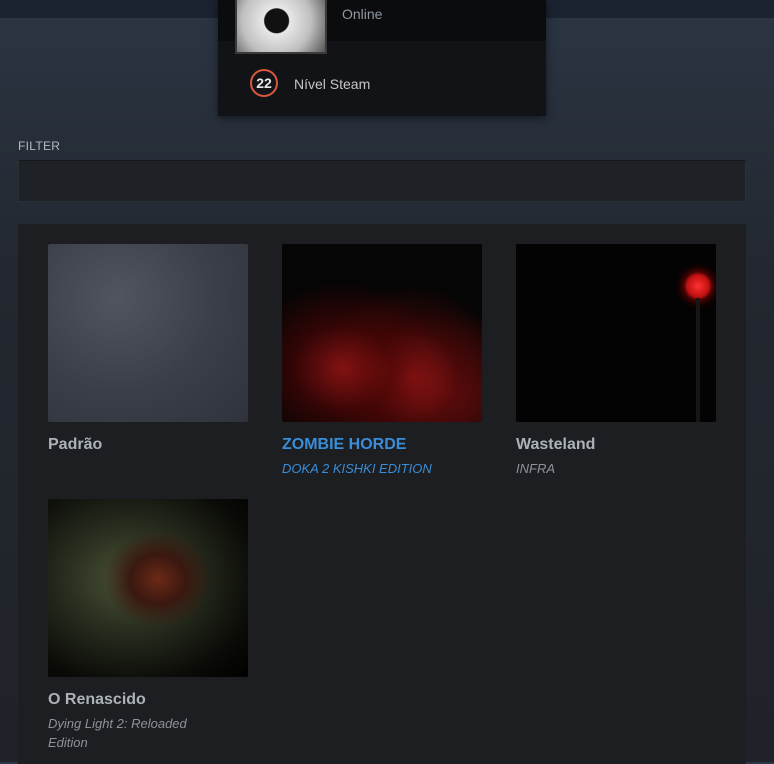 The width and height of the screenshot is (774, 764). What do you see at coordinates (382, 181) in the screenshot?
I see `filter-input` at bounding box center [382, 181].